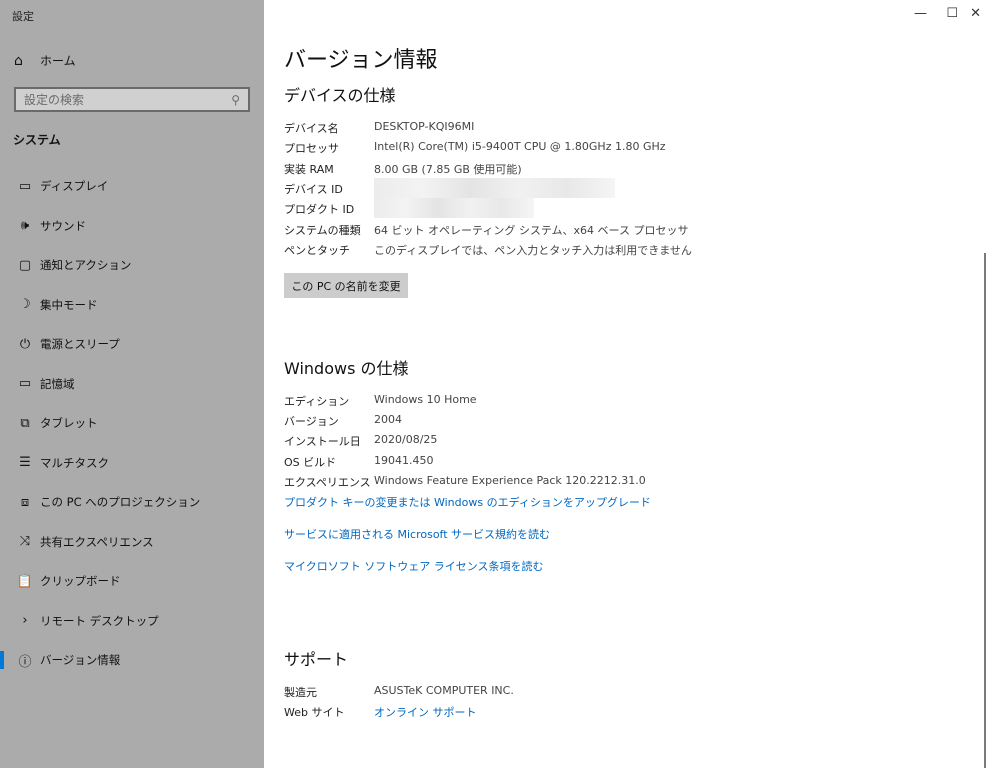  What do you see at coordinates (533, 250) in the screenshot?
I see `info-value: このディスプレイでは、ペン入力とタッチ入力は利用できません` at bounding box center [533, 250].